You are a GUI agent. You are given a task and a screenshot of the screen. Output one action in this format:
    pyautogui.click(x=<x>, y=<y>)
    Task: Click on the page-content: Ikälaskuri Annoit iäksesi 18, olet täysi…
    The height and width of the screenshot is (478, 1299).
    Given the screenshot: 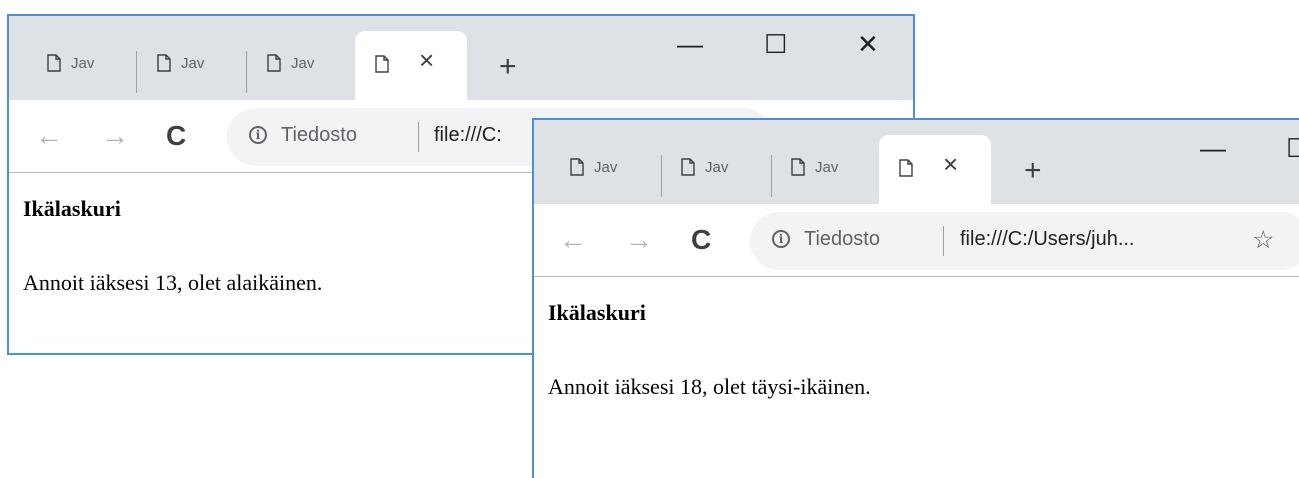 What is the action you would take?
    pyautogui.click(x=709, y=350)
    